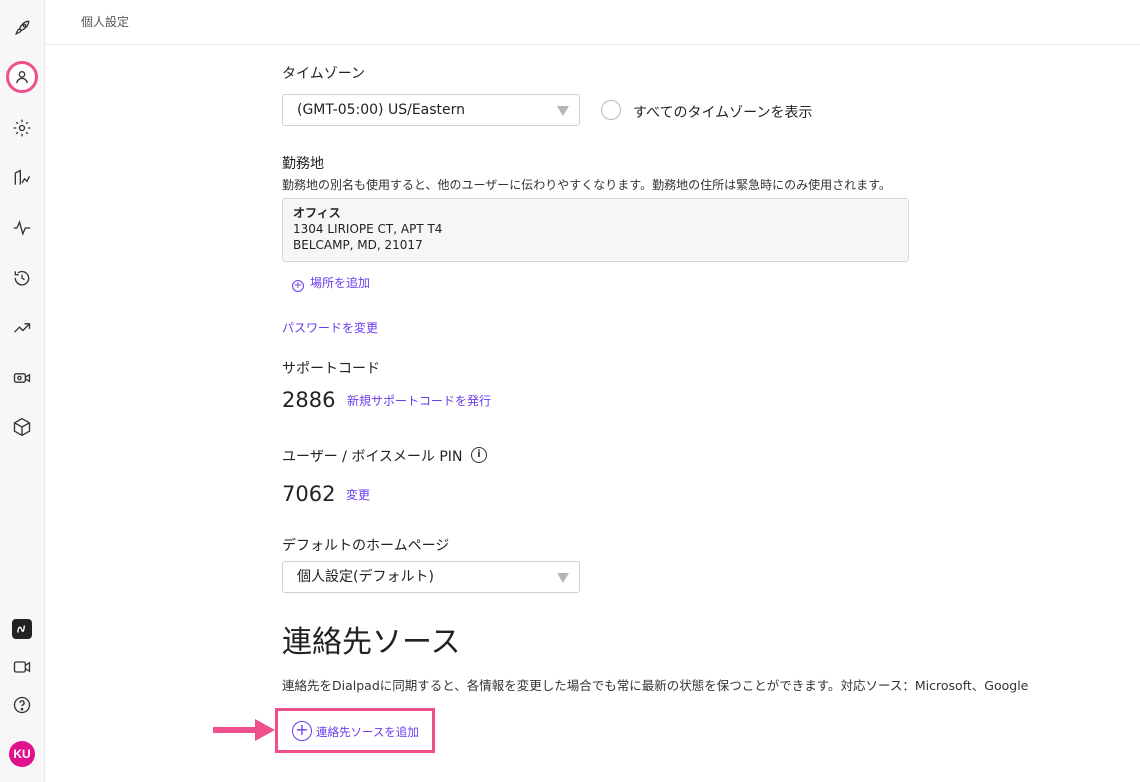  What do you see at coordinates (22, 705) in the screenshot?
I see `help-icon` at bounding box center [22, 705].